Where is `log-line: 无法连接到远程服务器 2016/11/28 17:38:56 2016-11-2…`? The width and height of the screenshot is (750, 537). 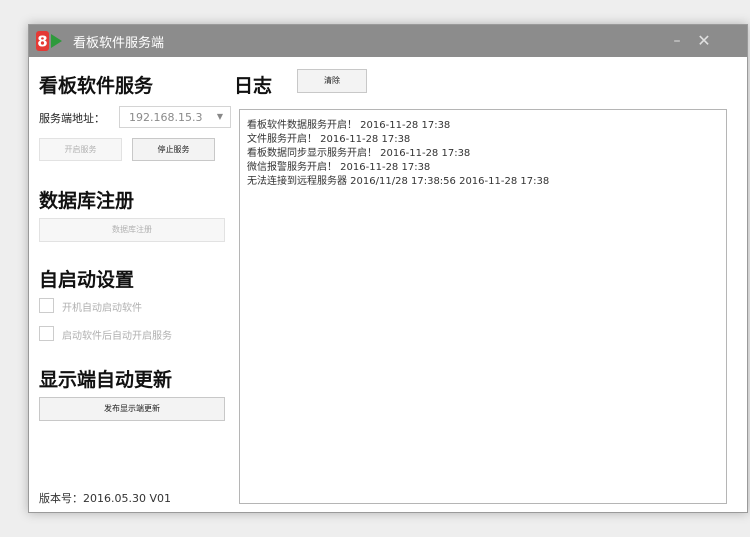
log-line: 无法连接到远程服务器 2016/11/28 17:38:56 2016-11-2… is located at coordinates (398, 181).